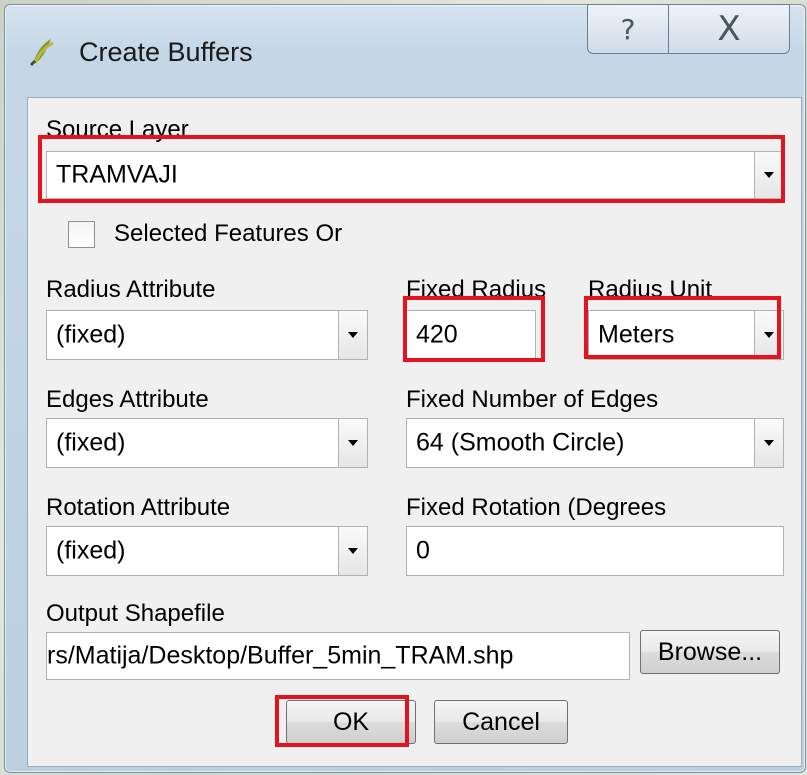  Describe the element at coordinates (686, 335) in the screenshot. I see `radius-unit-combo: Meters` at that location.